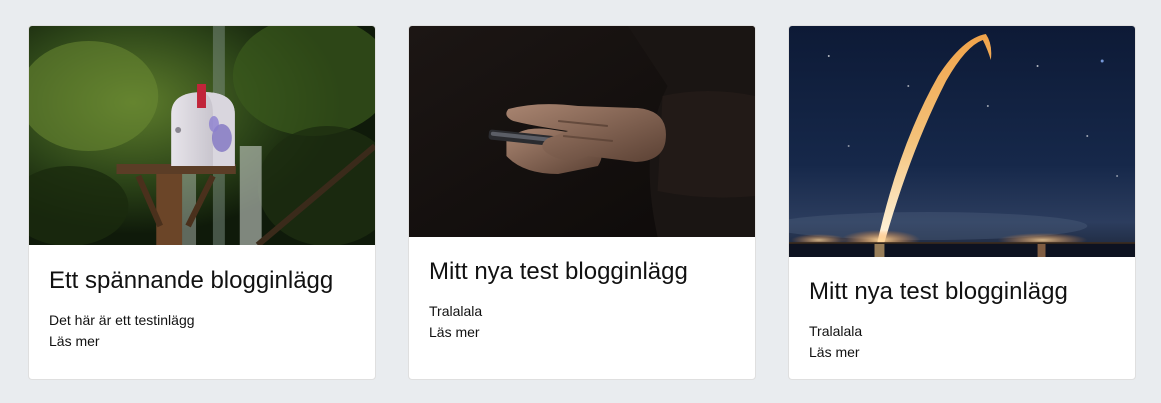  Describe the element at coordinates (191, 280) in the screenshot. I see `post-title: Ett spännande blogginlägg` at that location.